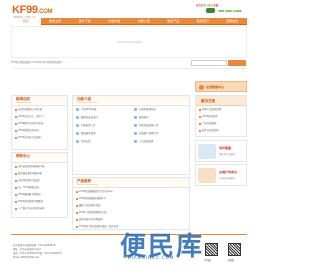 The height and width of the screenshot is (271, 320). I want to click on promo-title: 为开发者, so click(225, 148).